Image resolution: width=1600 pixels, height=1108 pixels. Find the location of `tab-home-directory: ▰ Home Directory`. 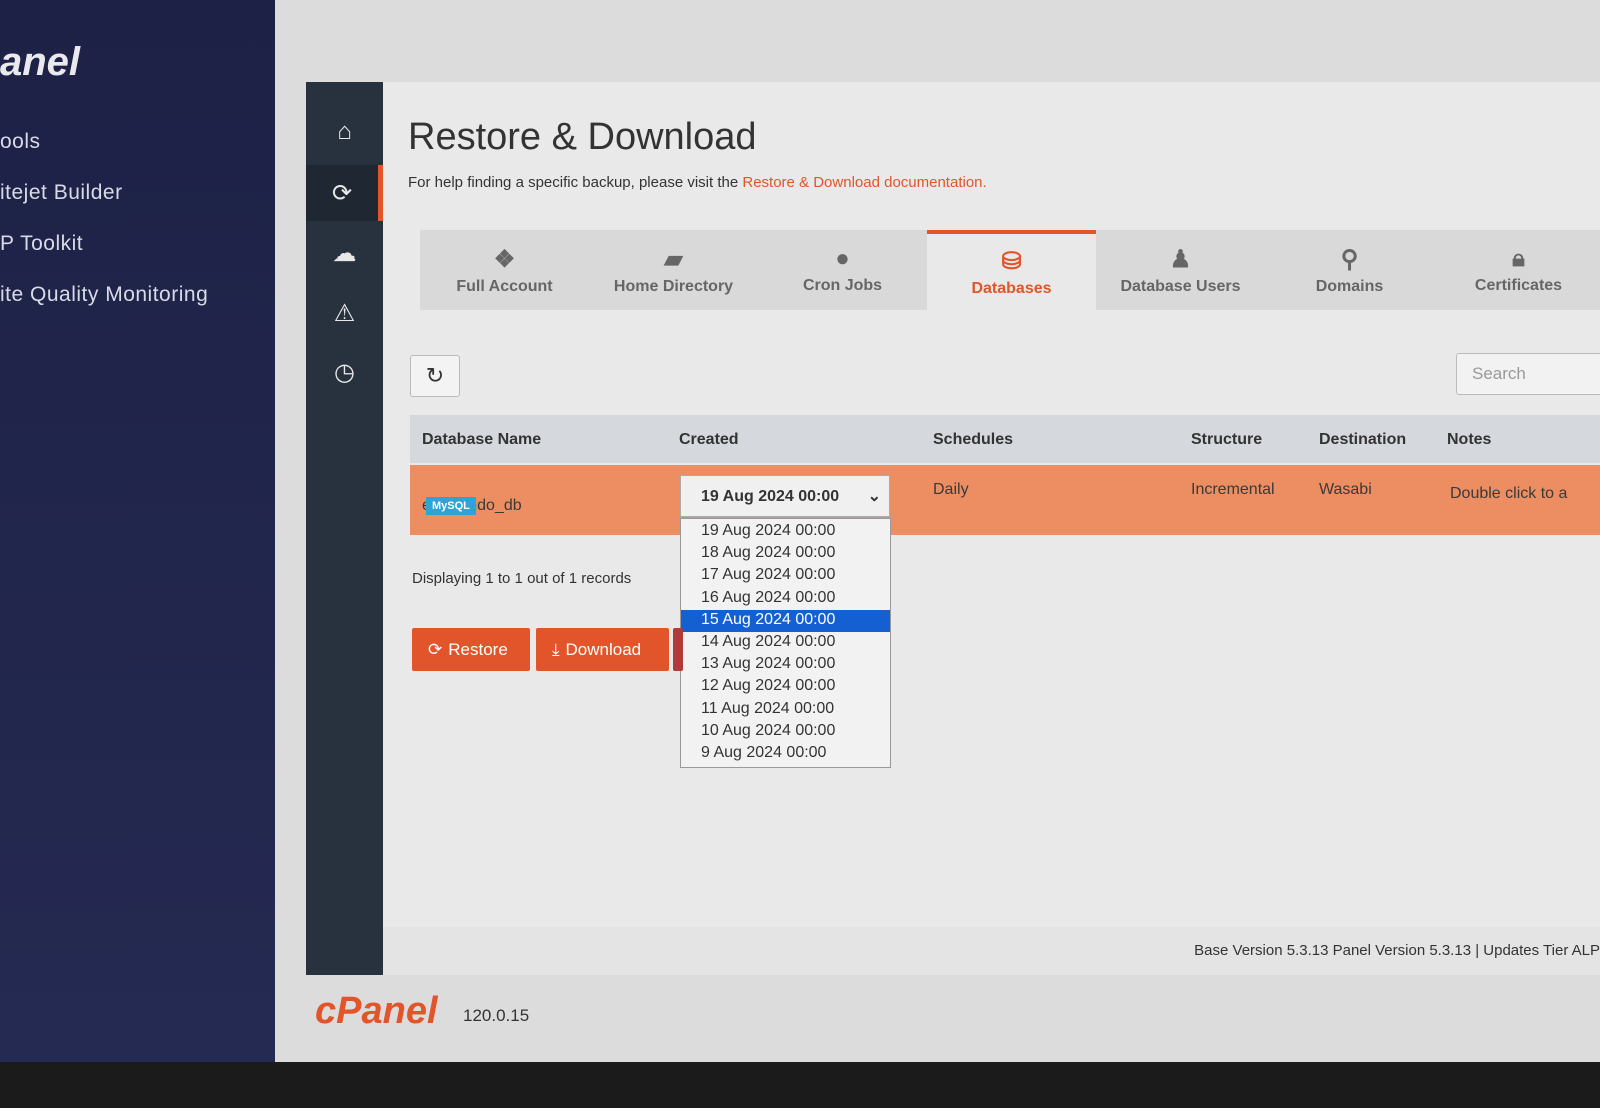

tab-home-directory: ▰ Home Directory is located at coordinates (673, 270).